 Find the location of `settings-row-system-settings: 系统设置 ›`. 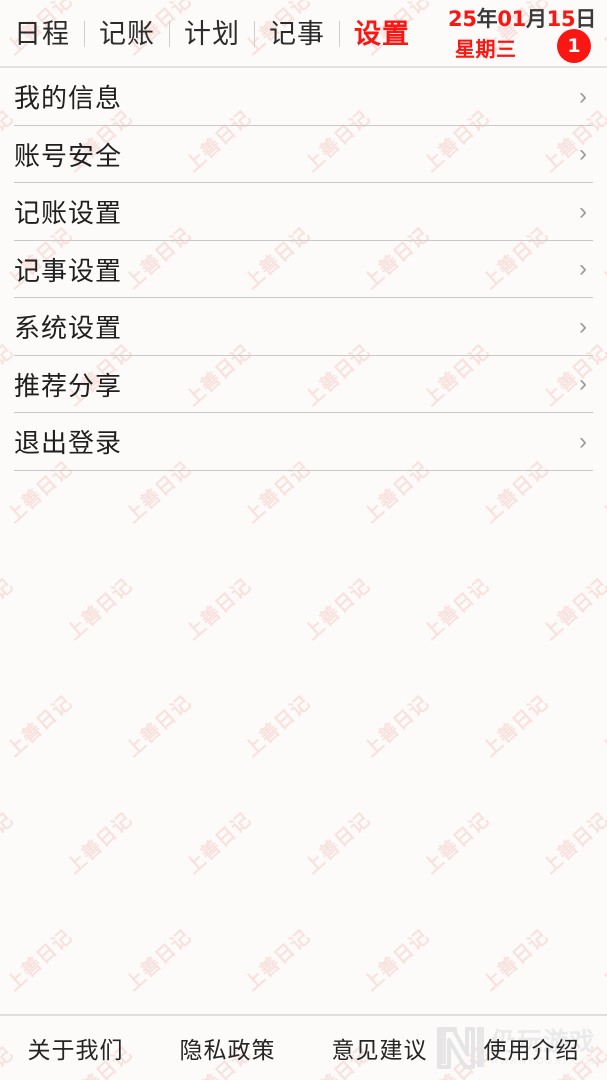

settings-row-system-settings: 系统设置 › is located at coordinates (303, 327).